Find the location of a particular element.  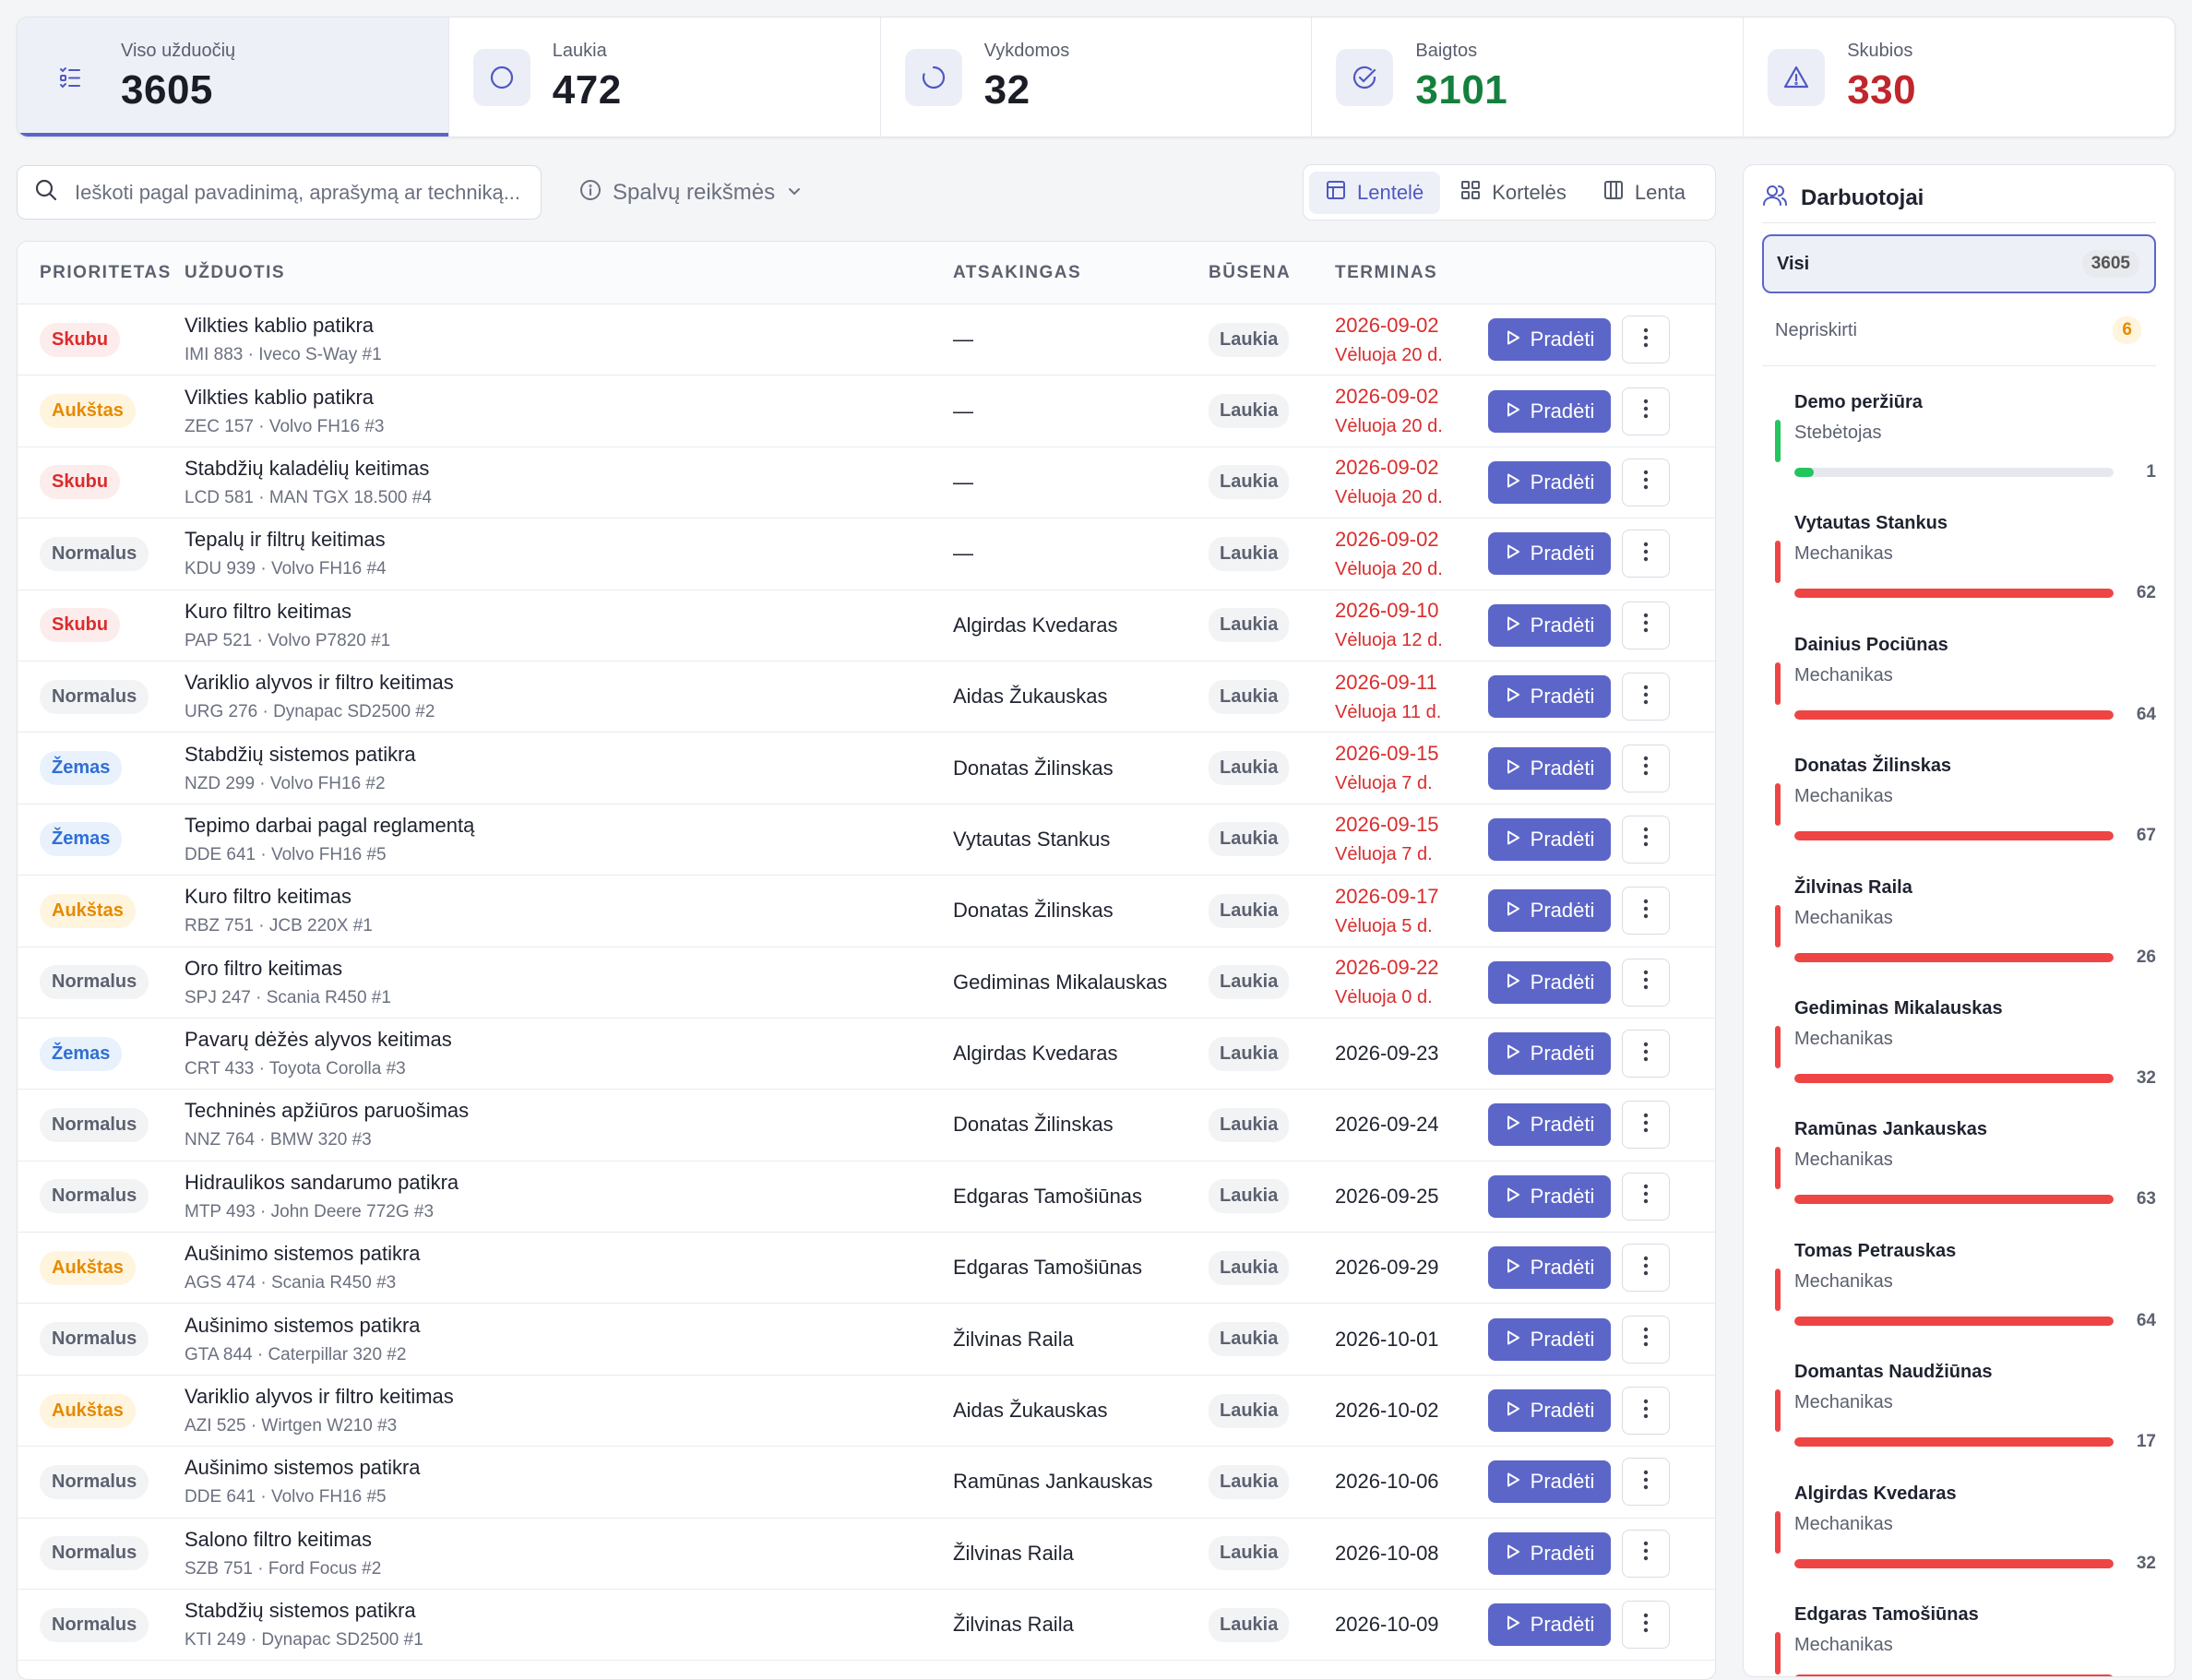

employee-item: Dainius Pociūnas Mechanikas 64 is located at coordinates (1959, 669).